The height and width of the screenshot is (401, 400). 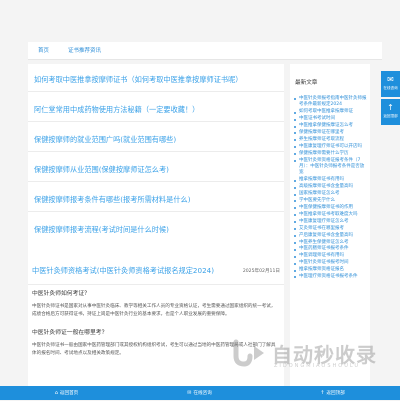 What do you see at coordinates (331, 140) in the screenshot?
I see `sidebar-article-link: 养生按摩师证考取流程` at bounding box center [331, 140].